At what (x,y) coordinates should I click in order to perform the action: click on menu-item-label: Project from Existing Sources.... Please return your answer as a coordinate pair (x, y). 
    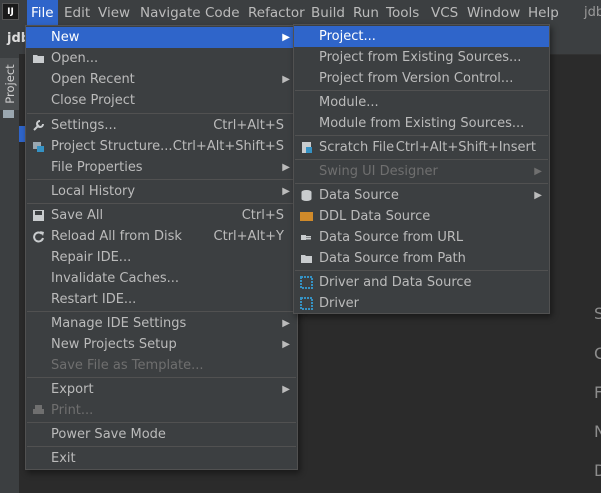
    Looking at the image, I should click on (420, 57).